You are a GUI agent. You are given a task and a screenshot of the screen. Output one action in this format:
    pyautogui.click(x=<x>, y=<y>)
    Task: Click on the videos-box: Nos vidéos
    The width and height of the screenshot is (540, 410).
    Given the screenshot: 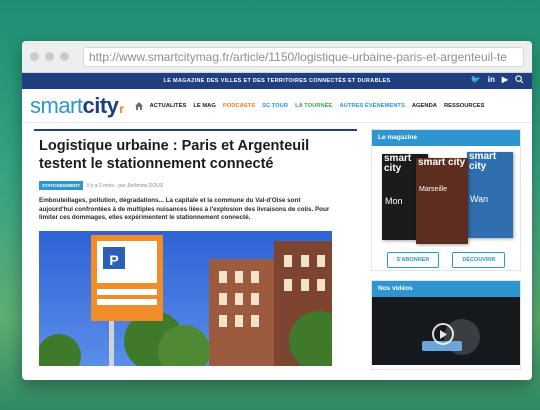 What is the action you would take?
    pyautogui.click(x=446, y=325)
    